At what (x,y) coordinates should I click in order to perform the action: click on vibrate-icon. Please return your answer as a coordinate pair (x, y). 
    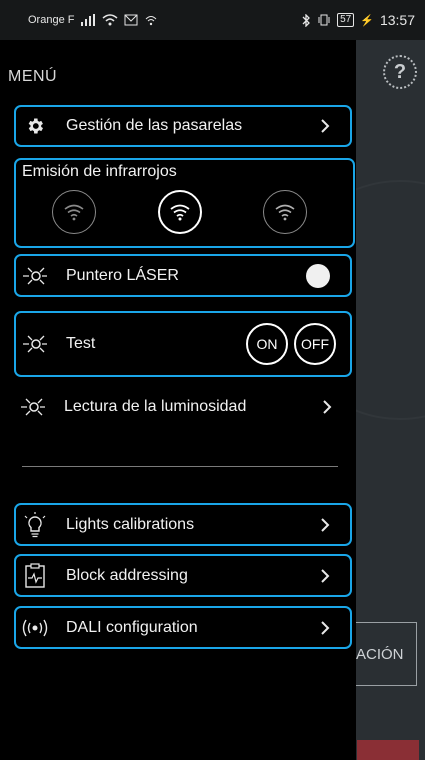
    Looking at the image, I should click on (324, 20).